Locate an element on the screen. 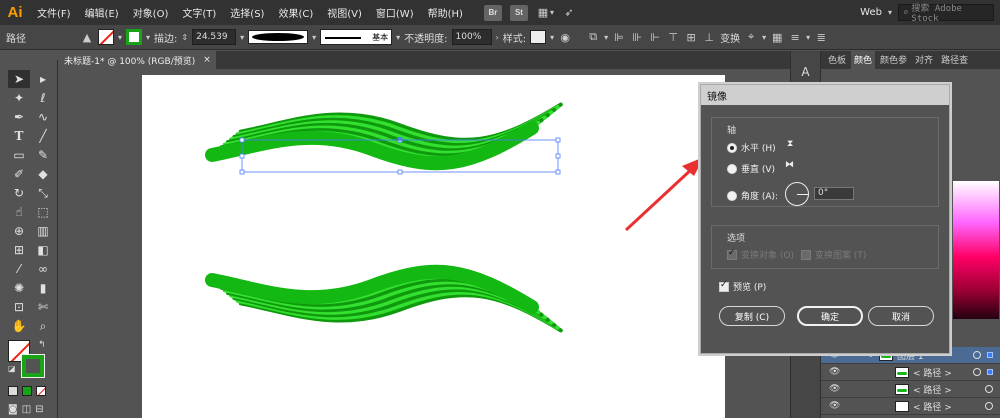 The width and height of the screenshot is (1000, 418). cancel-button: 取消 is located at coordinates (901, 316).